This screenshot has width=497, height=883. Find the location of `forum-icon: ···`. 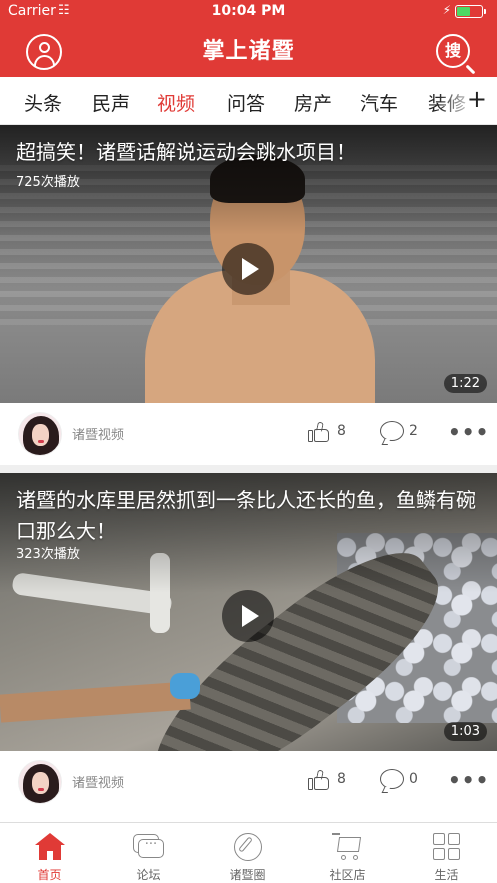

forum-icon: ··· is located at coordinates (149, 847).